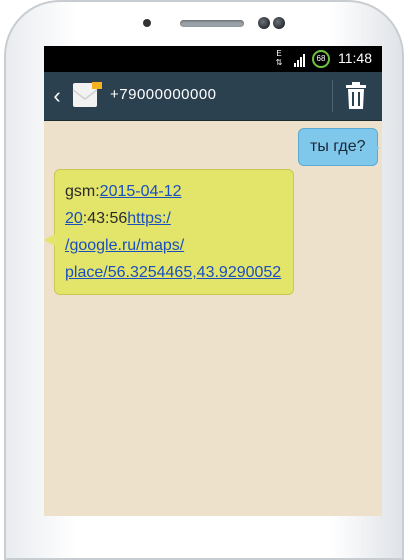  I want to click on signal-strength-icon, so click(299, 60).